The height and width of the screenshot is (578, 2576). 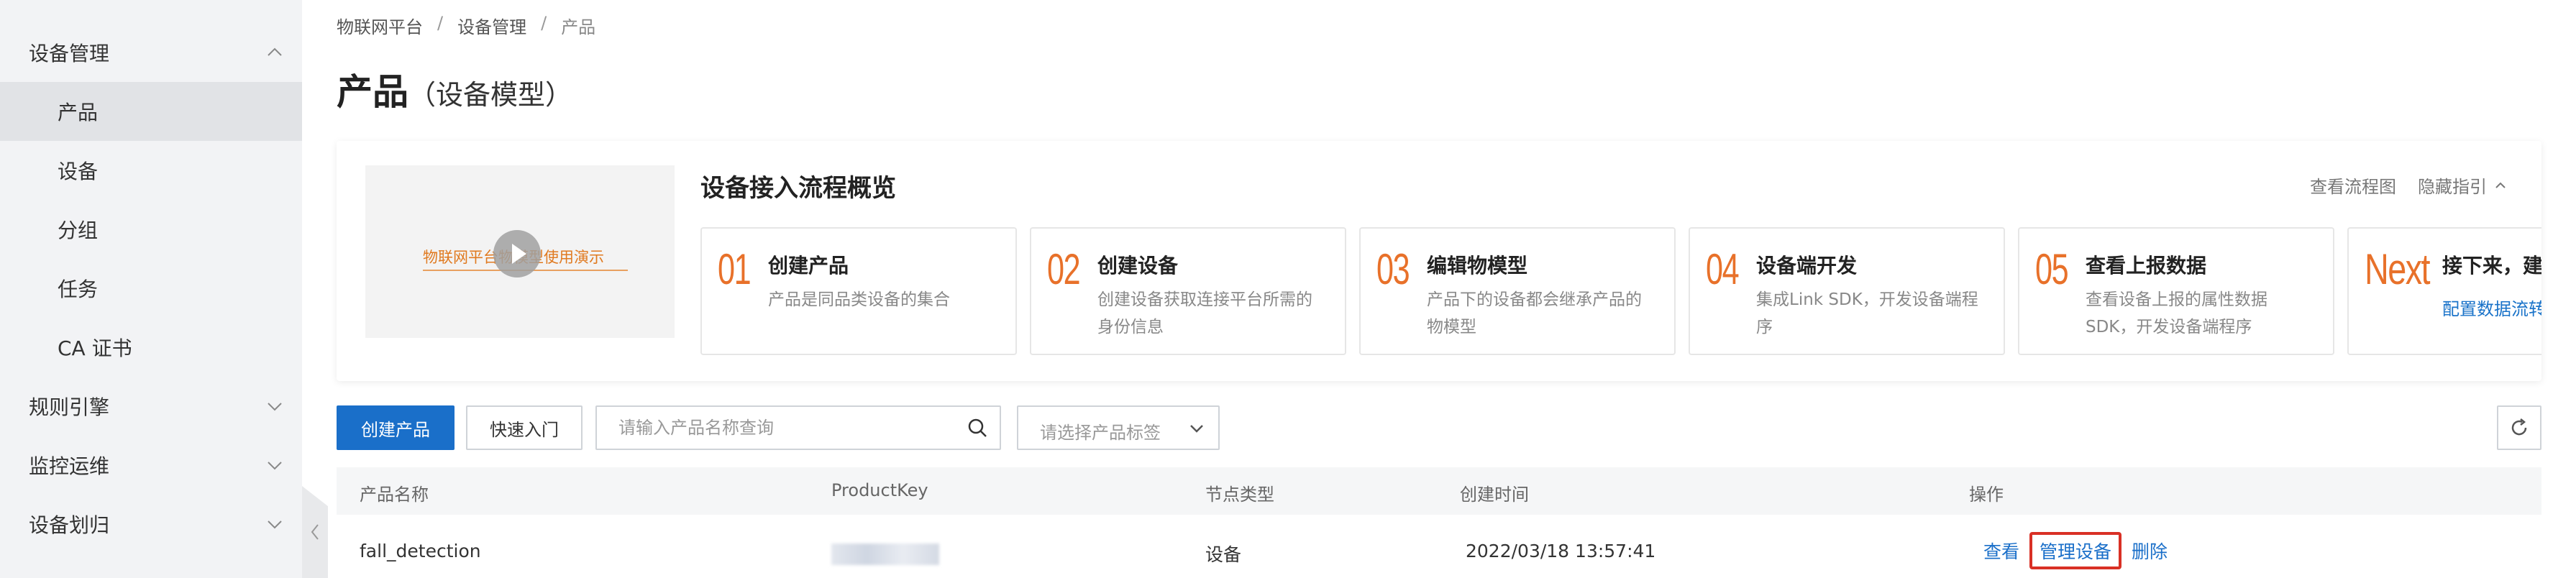 I want to click on sidebar-item-devices: 设备, so click(x=151, y=170).